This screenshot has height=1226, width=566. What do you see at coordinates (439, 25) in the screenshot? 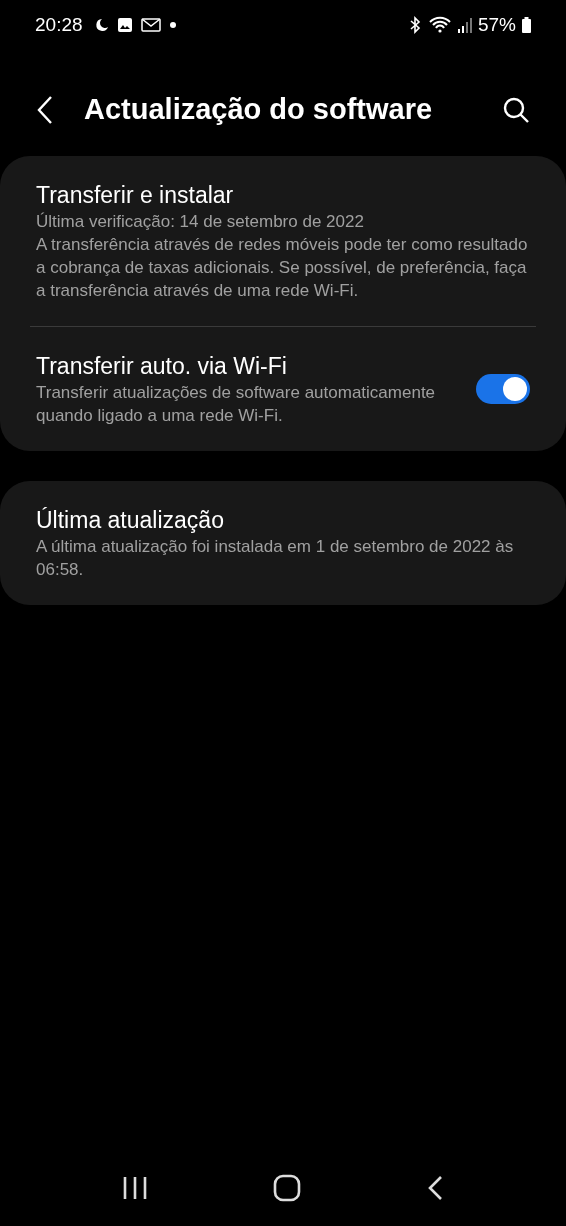
I see `wifi-icon` at bounding box center [439, 25].